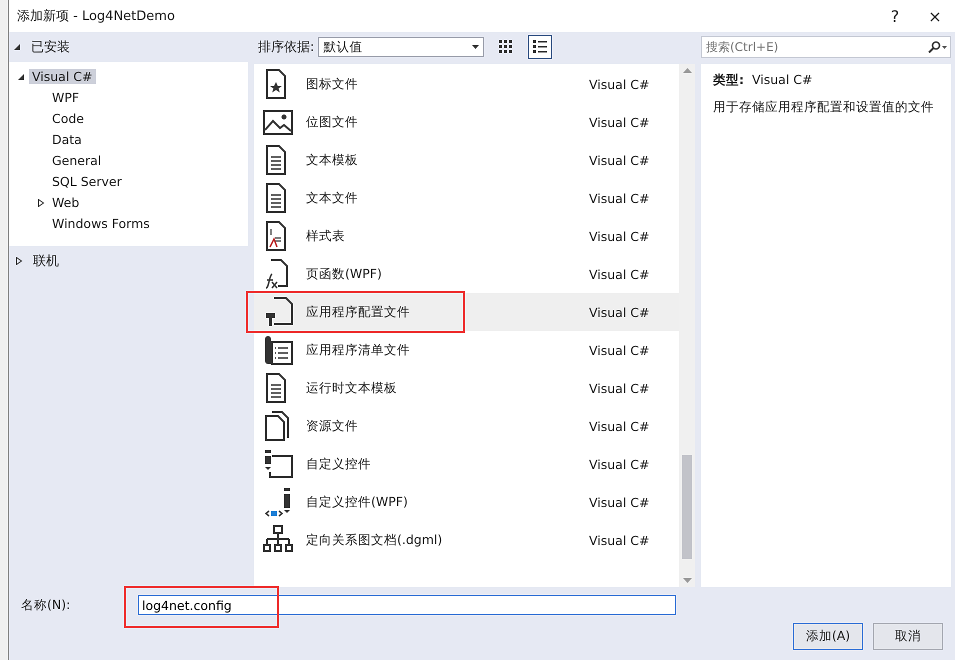 The image size is (955, 660). What do you see at coordinates (824, 107) in the screenshot?
I see `description-text: 用于存储应用程序配置和设置值的文件` at bounding box center [824, 107].